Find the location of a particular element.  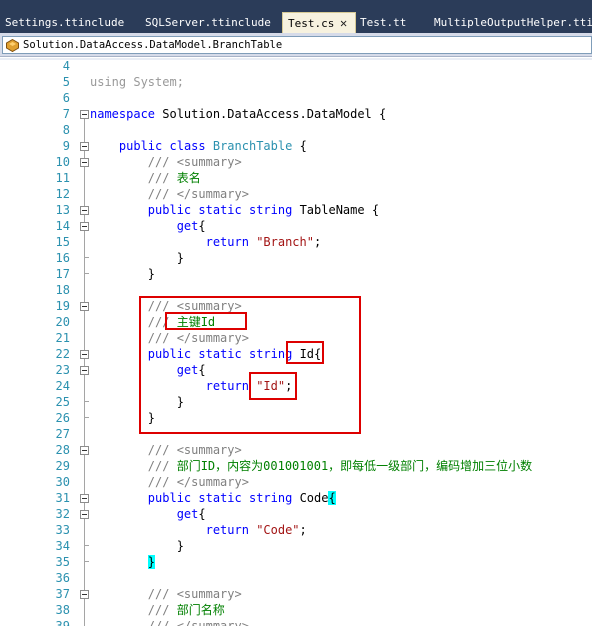

line-number: 26 is located at coordinates (62, 418).